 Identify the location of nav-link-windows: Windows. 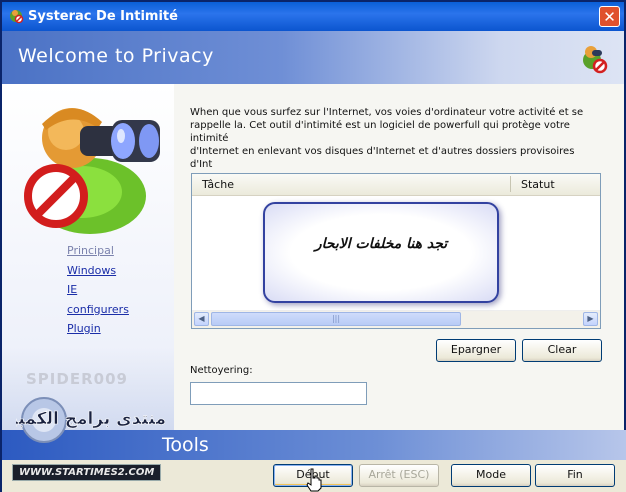
(98, 274).